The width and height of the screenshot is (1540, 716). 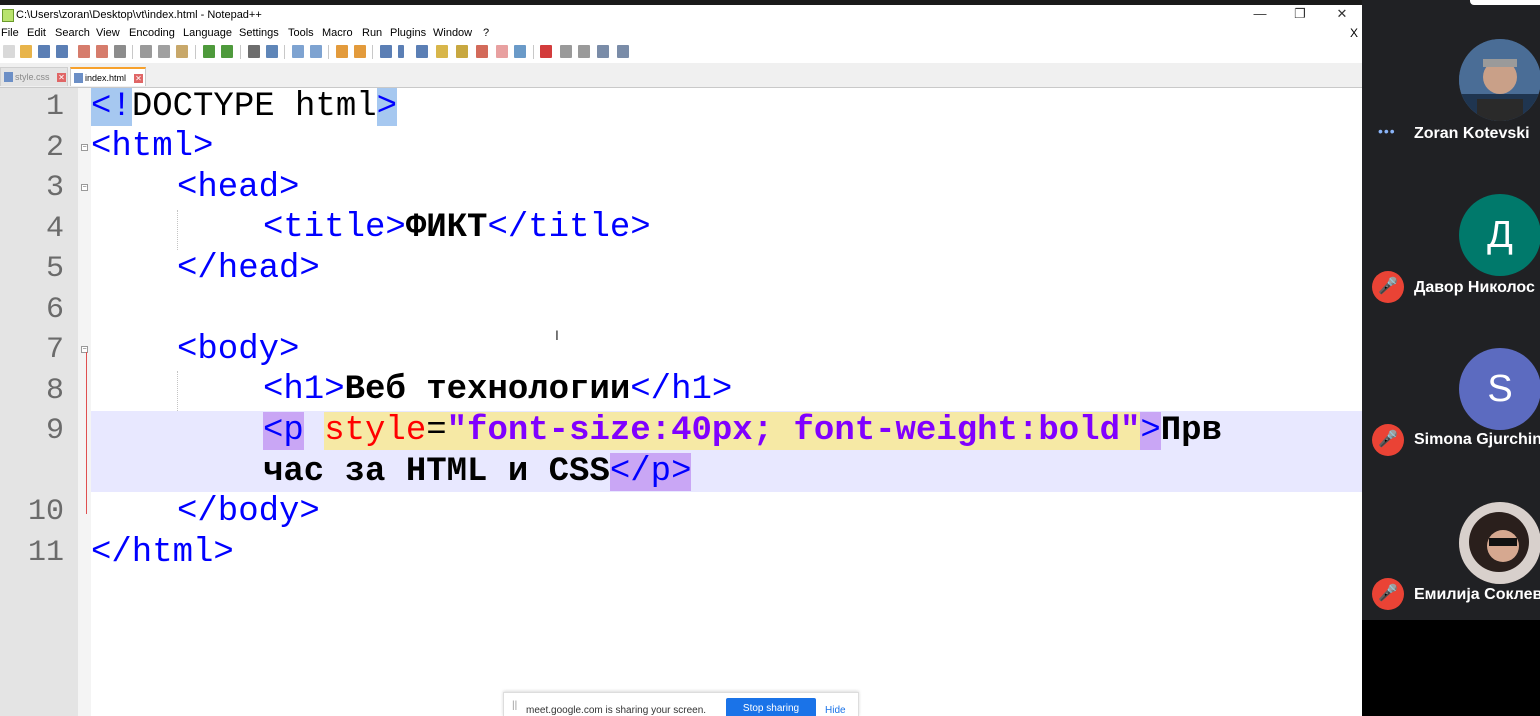 I want to click on menu-search: Search, so click(x=72, y=33).